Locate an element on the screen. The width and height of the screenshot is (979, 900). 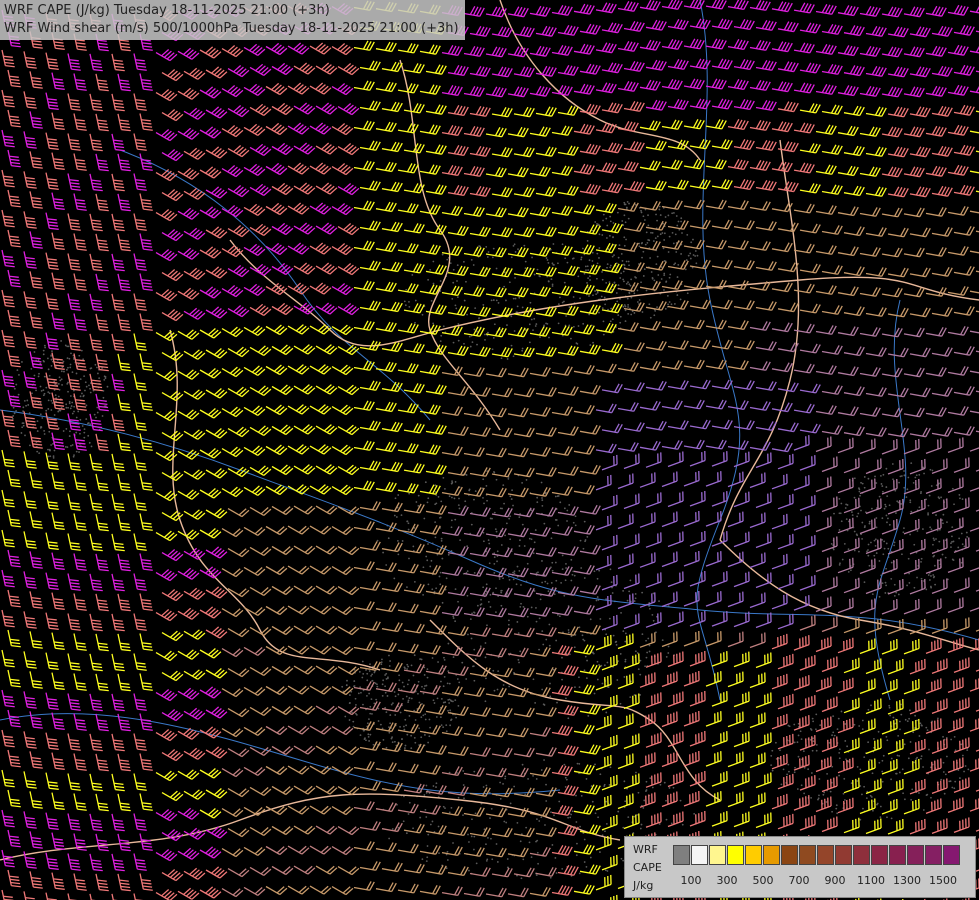
legend-tick-label: 700 is located at coordinates (799, 880).